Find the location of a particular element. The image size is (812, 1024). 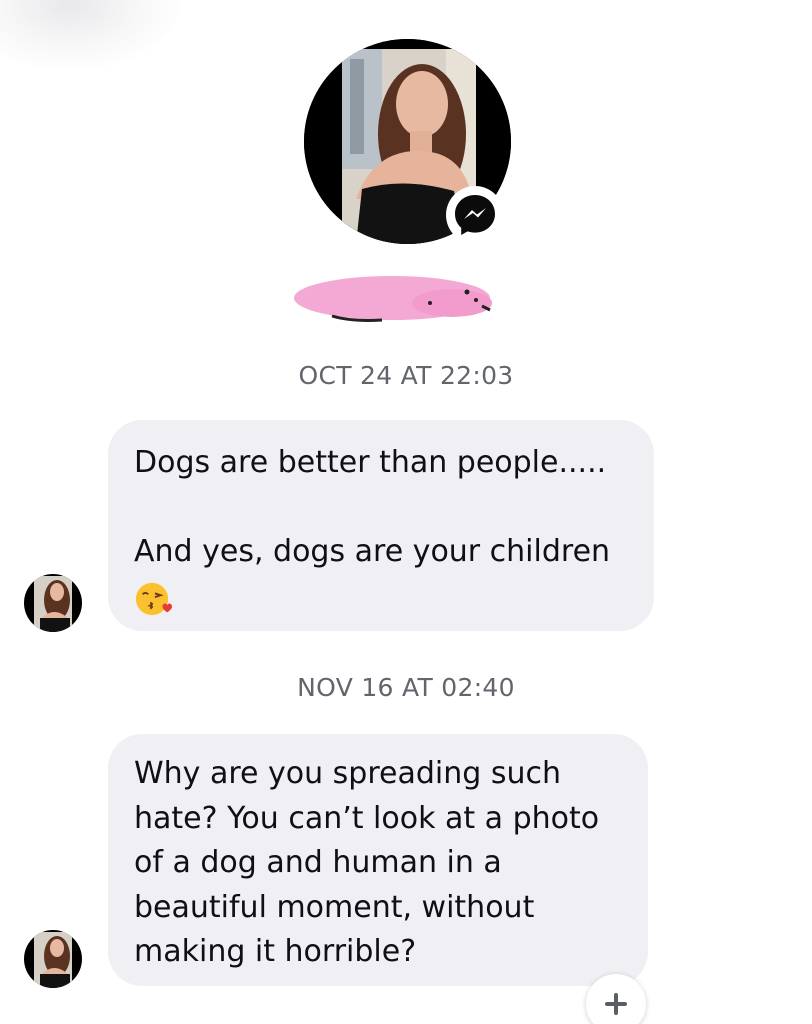

add-reaction-button is located at coordinates (616, 999).